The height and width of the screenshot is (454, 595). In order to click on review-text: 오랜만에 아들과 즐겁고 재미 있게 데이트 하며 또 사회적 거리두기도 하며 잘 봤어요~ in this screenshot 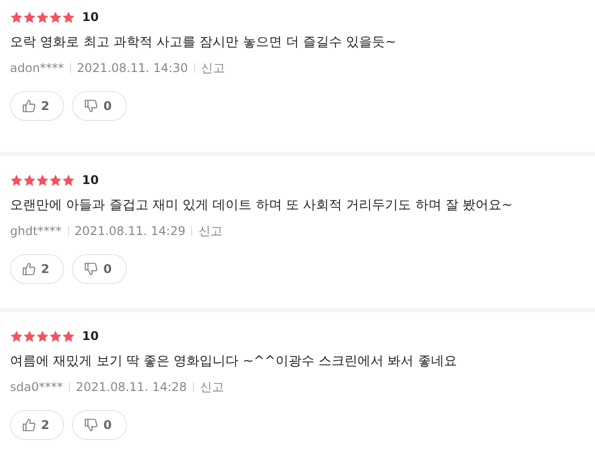, I will do `click(262, 206)`.